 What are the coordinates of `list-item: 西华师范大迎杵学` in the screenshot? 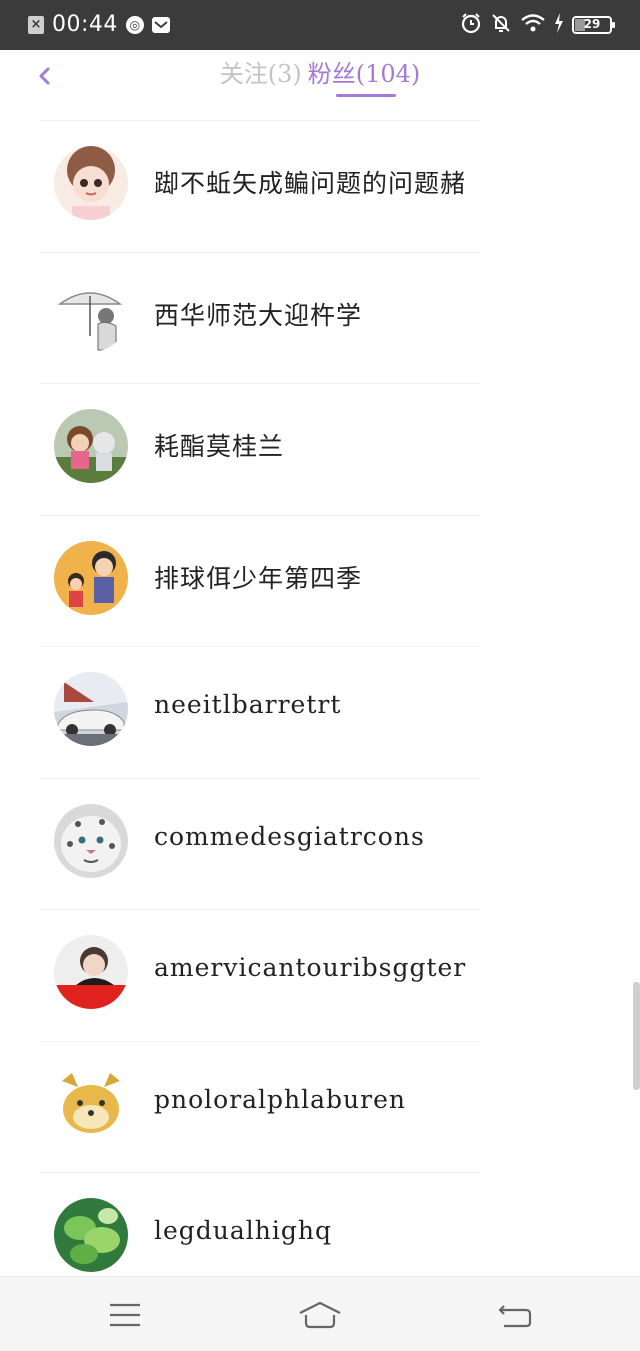 It's located at (320, 317).